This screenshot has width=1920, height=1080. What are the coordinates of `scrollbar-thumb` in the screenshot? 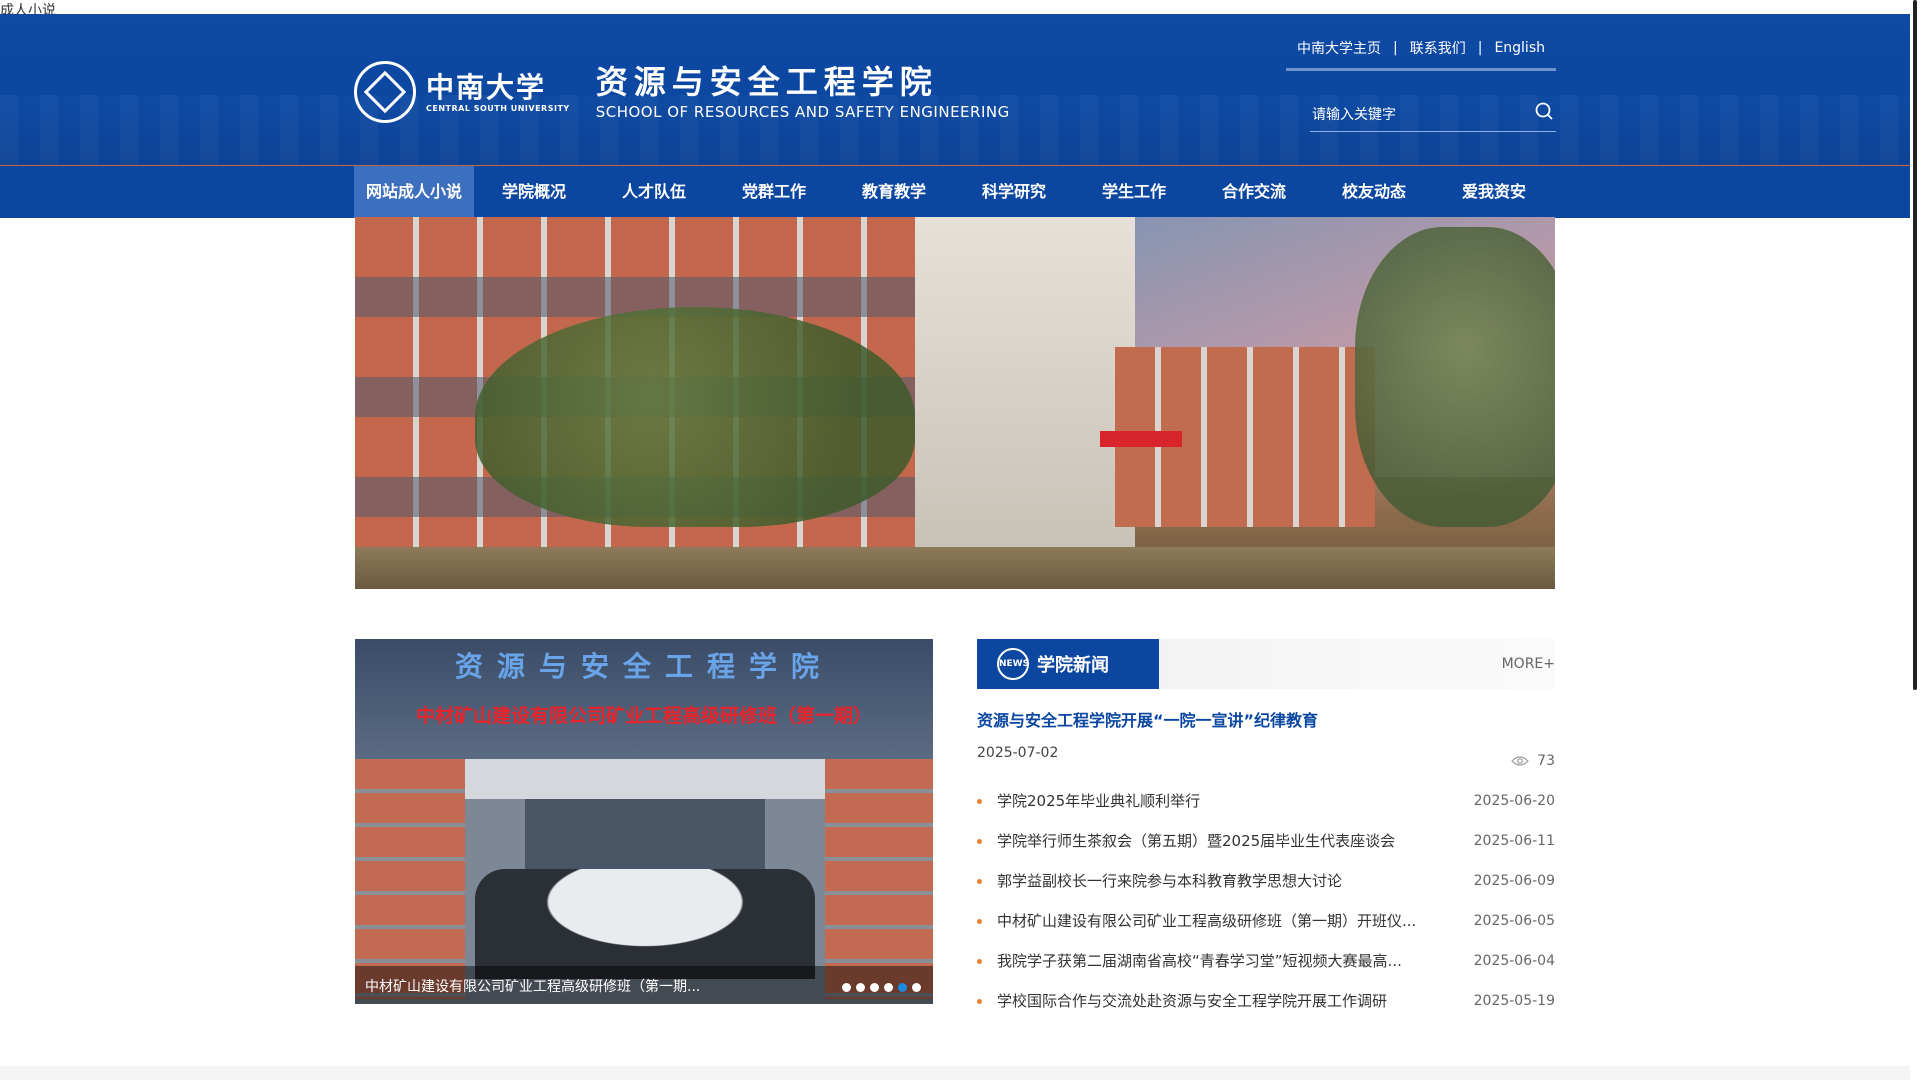 It's located at (1915, 345).